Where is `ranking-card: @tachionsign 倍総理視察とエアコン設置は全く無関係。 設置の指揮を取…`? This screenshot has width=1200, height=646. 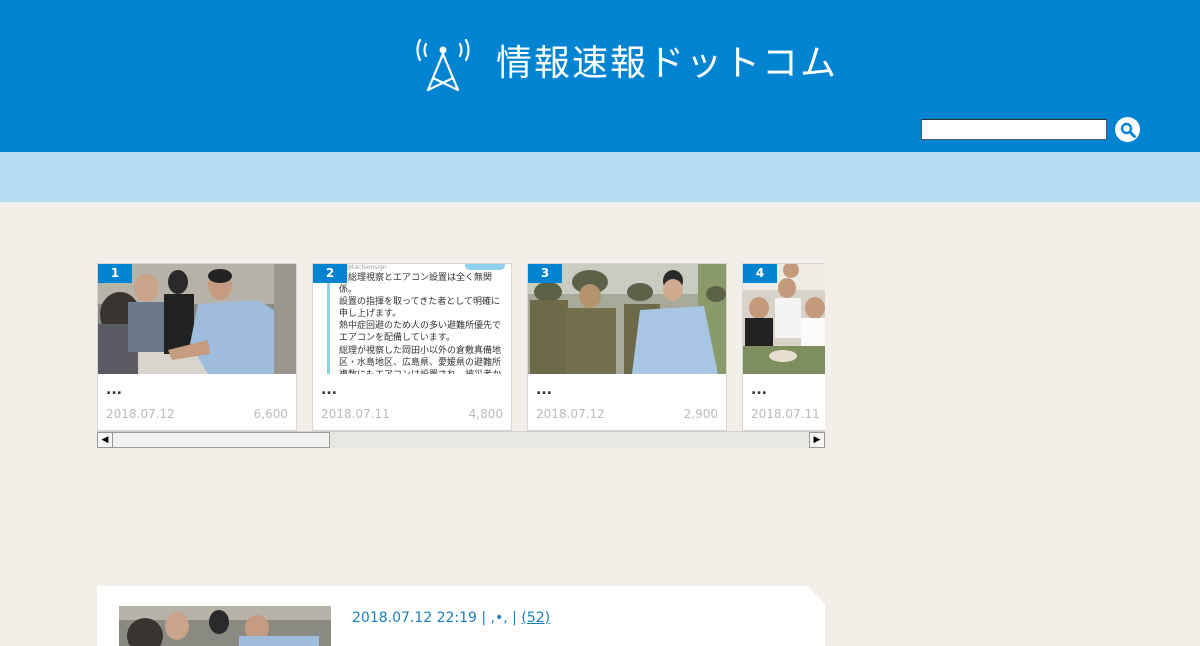
ranking-card: @tachionsign 倍総理視察とエアコン設置は全く無関係。 設置の指揮を取… is located at coordinates (412, 347).